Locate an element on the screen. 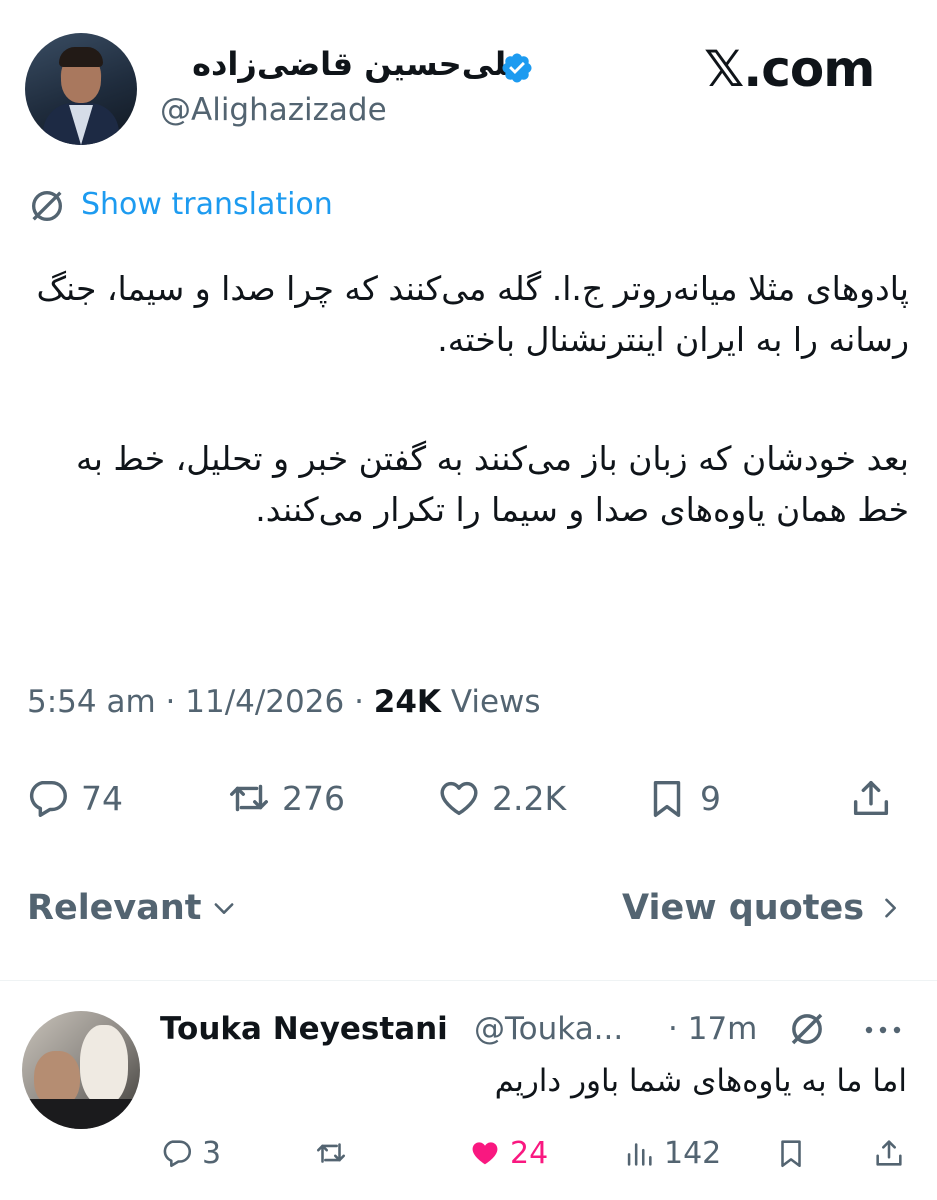 The height and width of the screenshot is (1200, 937). reply-time: · 17m is located at coordinates (713, 1029).